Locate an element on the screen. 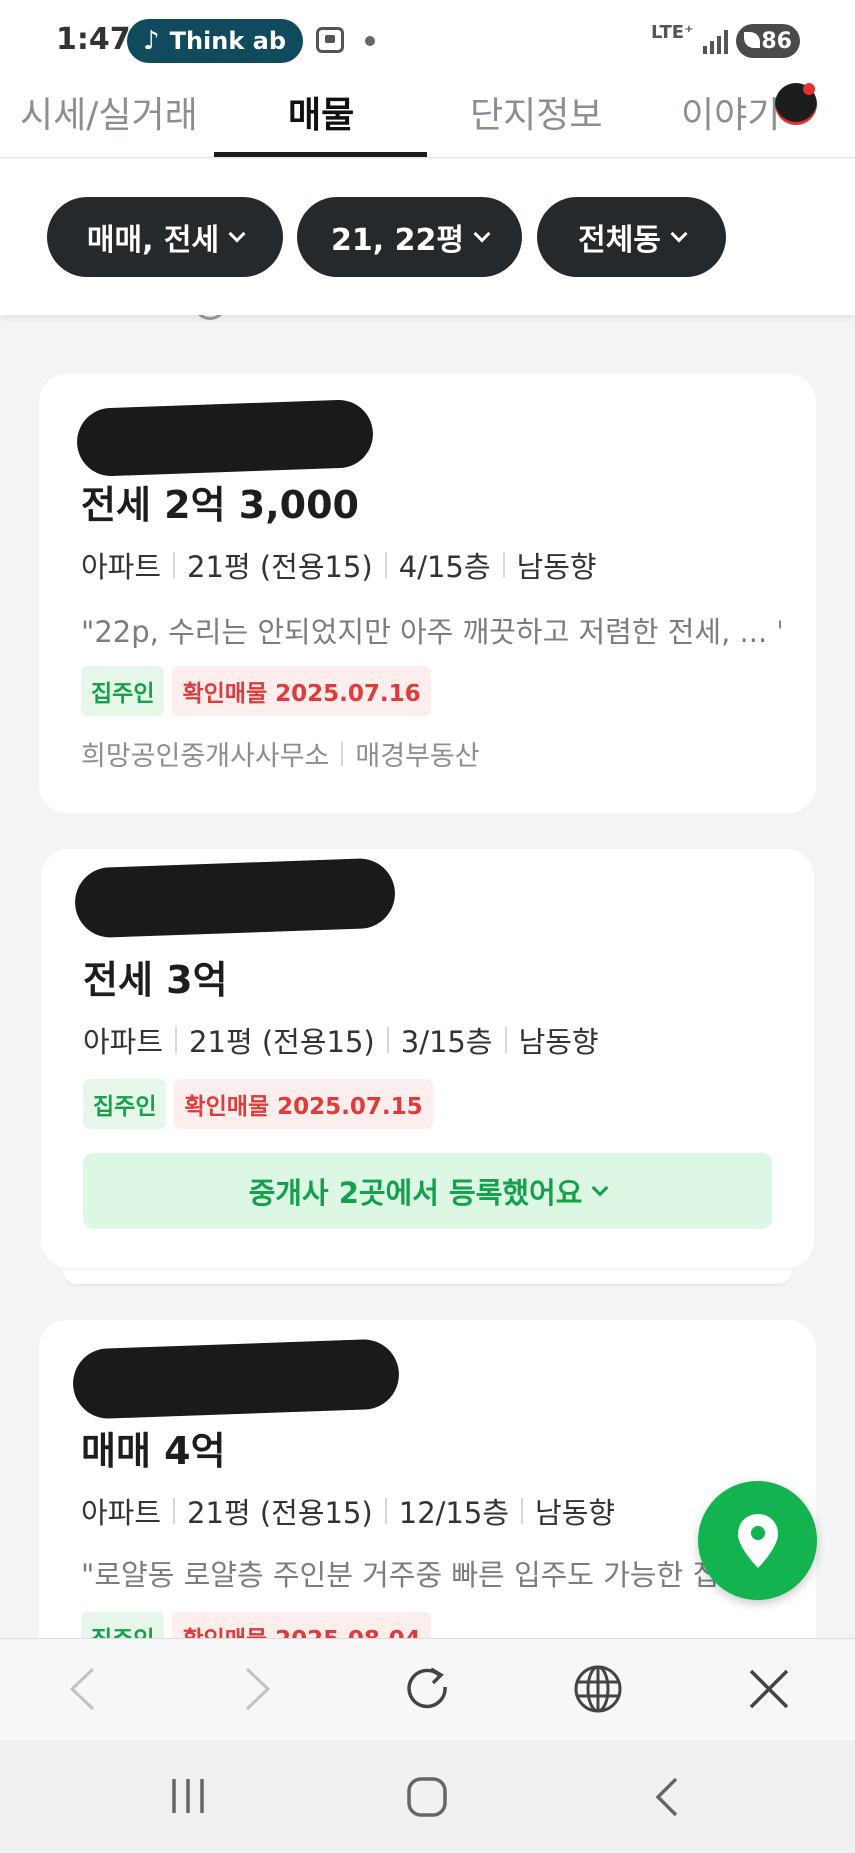 The image size is (855, 1853). browser-toolbar is located at coordinates (427, 1689).